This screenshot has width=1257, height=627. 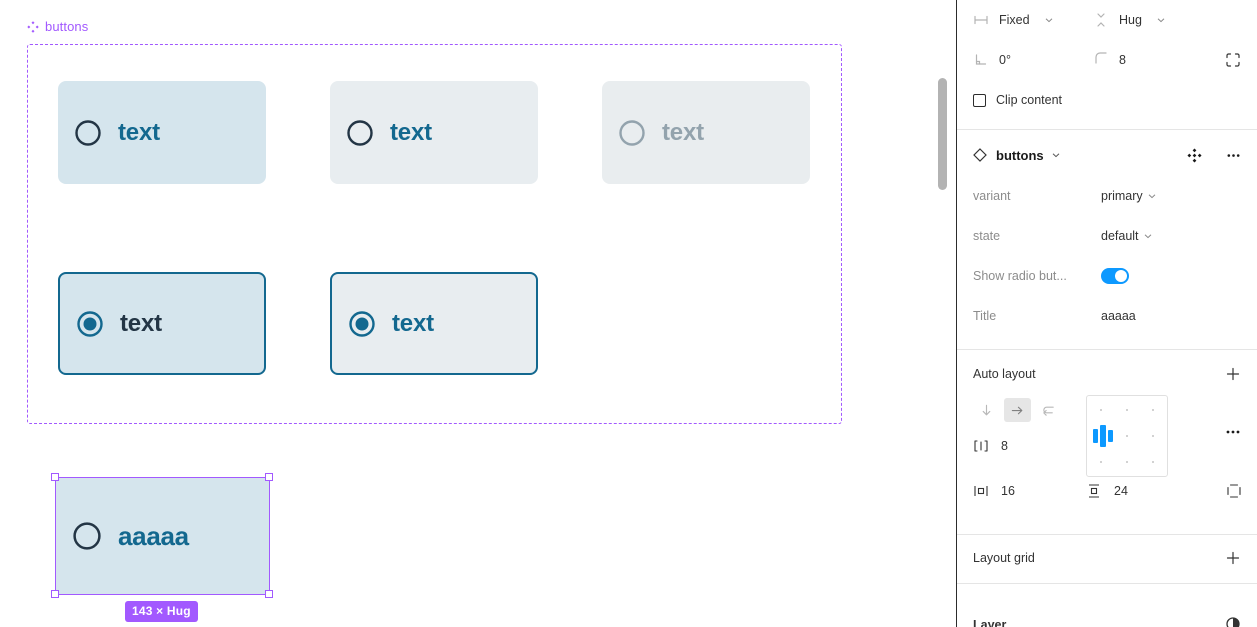 What do you see at coordinates (1029, 100) in the screenshot?
I see `clip-content-label: Clip content` at bounding box center [1029, 100].